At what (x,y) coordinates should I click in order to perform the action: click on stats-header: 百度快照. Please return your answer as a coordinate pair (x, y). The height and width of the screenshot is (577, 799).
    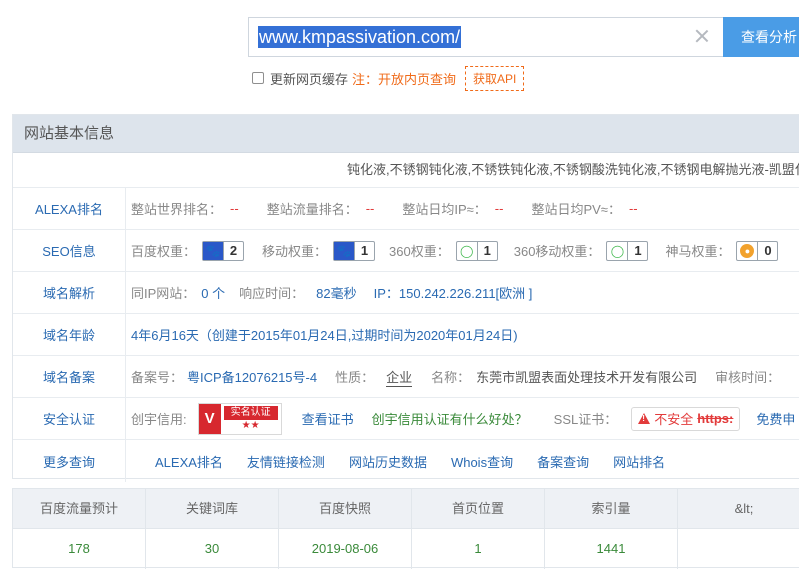
    Looking at the image, I should click on (345, 508).